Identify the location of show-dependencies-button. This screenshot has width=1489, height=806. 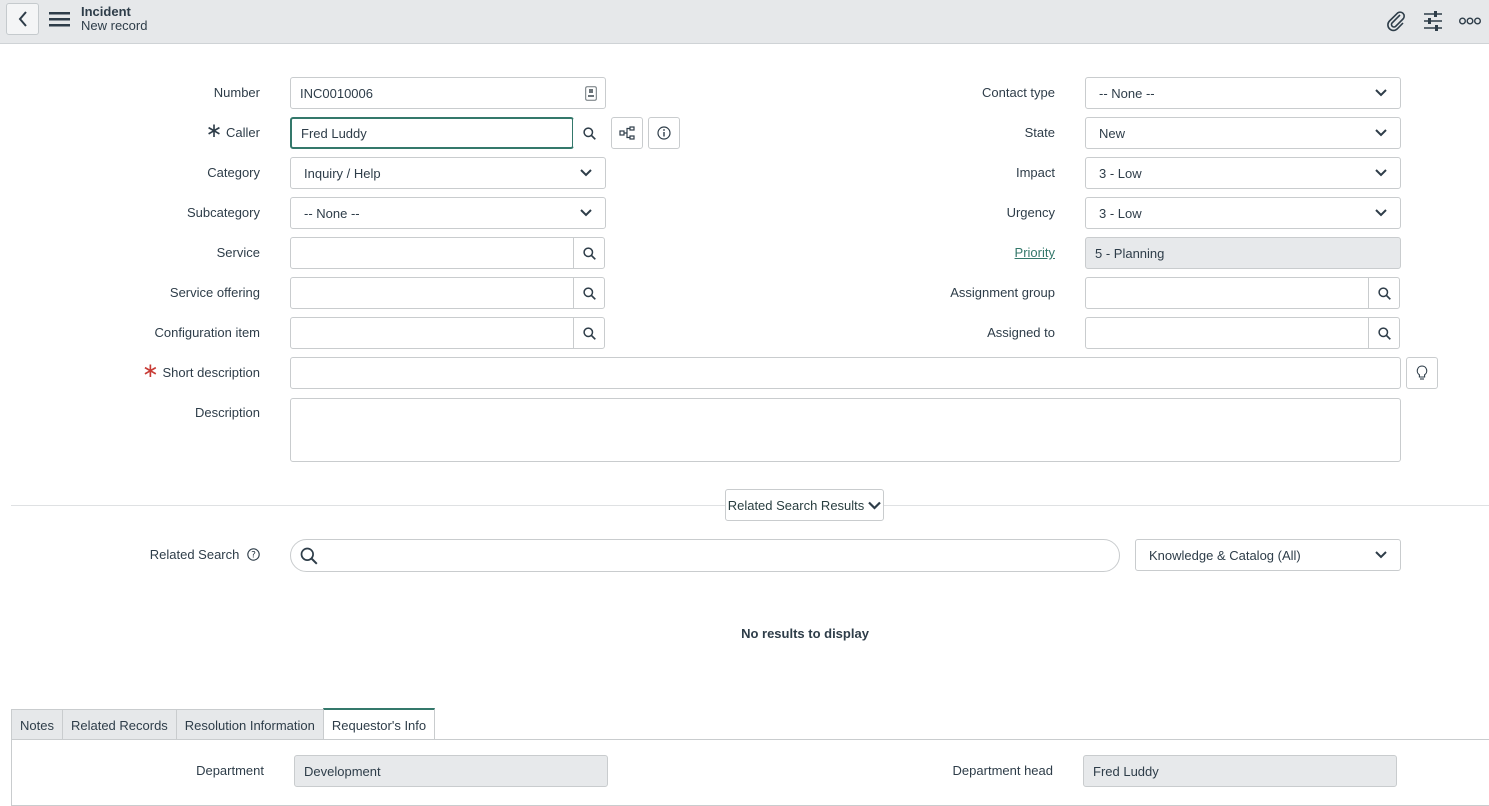
(627, 133).